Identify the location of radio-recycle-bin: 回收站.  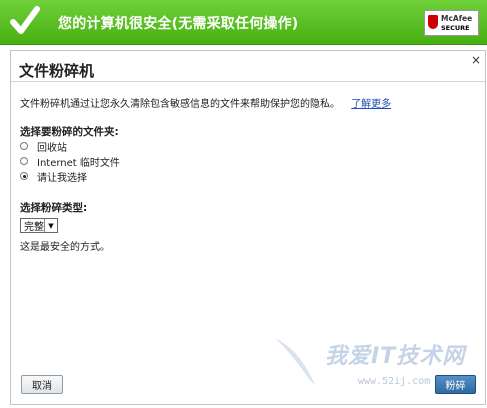
(43, 146).